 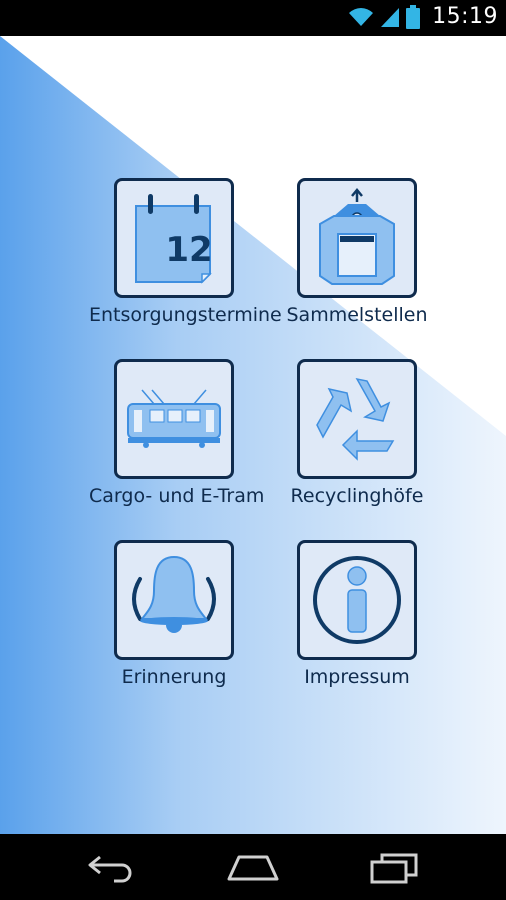 I want to click on calendar-day: 12, so click(x=188, y=250).